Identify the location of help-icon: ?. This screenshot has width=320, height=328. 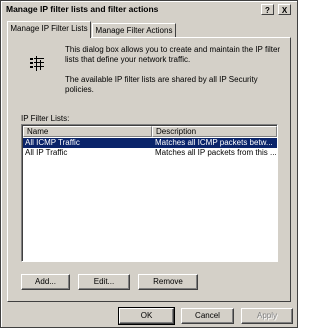
(267, 10).